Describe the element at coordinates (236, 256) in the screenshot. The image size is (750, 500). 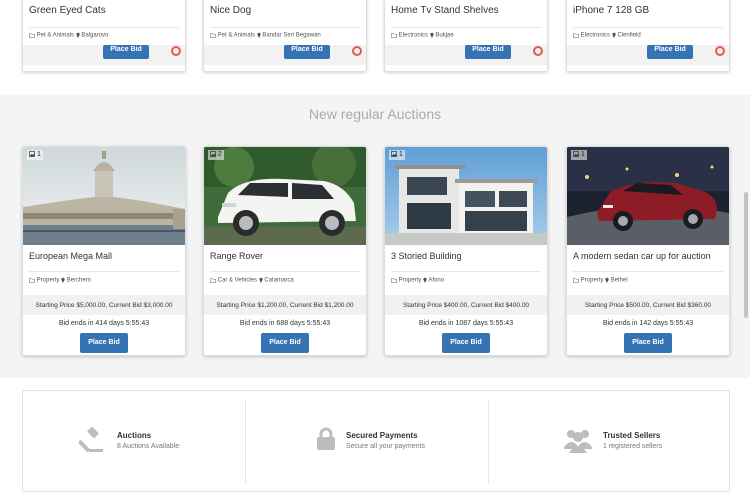
I see `auction-title: Range Rover` at that location.